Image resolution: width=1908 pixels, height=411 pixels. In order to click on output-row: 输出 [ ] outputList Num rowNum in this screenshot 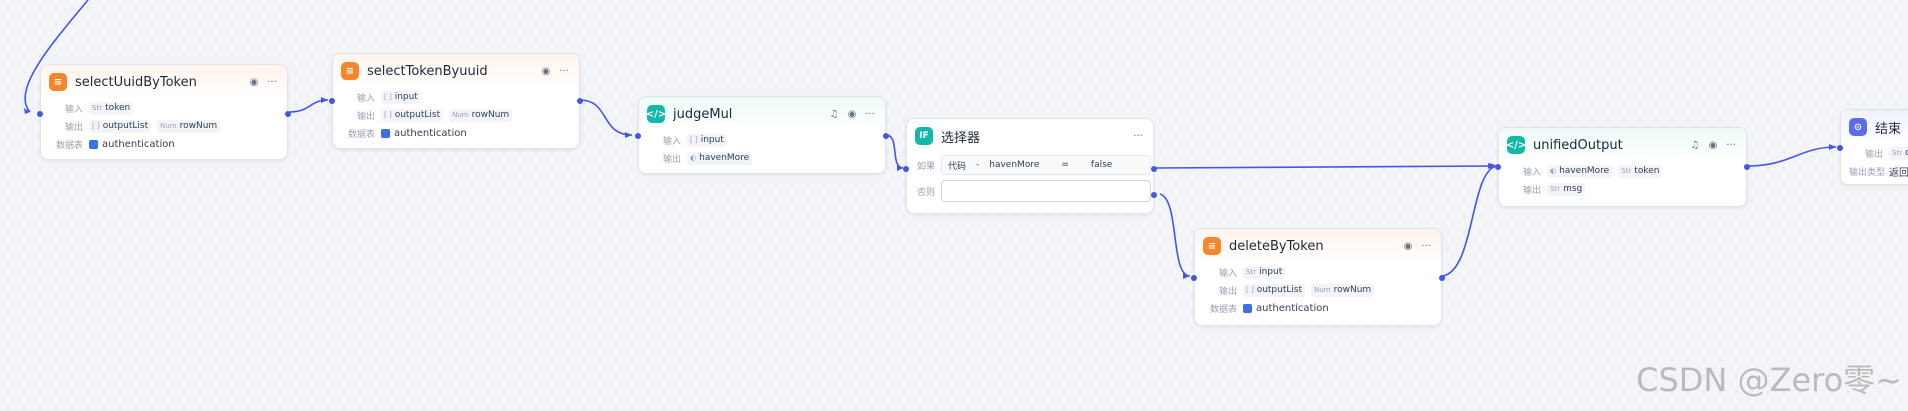, I will do `click(456, 115)`.